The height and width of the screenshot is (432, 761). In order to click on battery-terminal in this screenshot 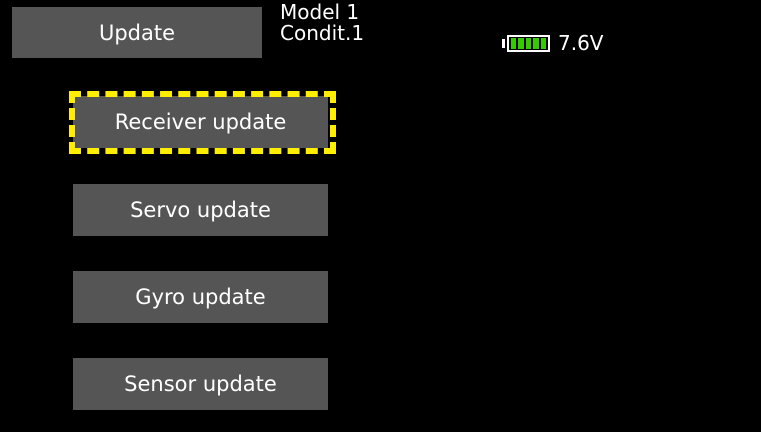, I will do `click(503, 43)`.